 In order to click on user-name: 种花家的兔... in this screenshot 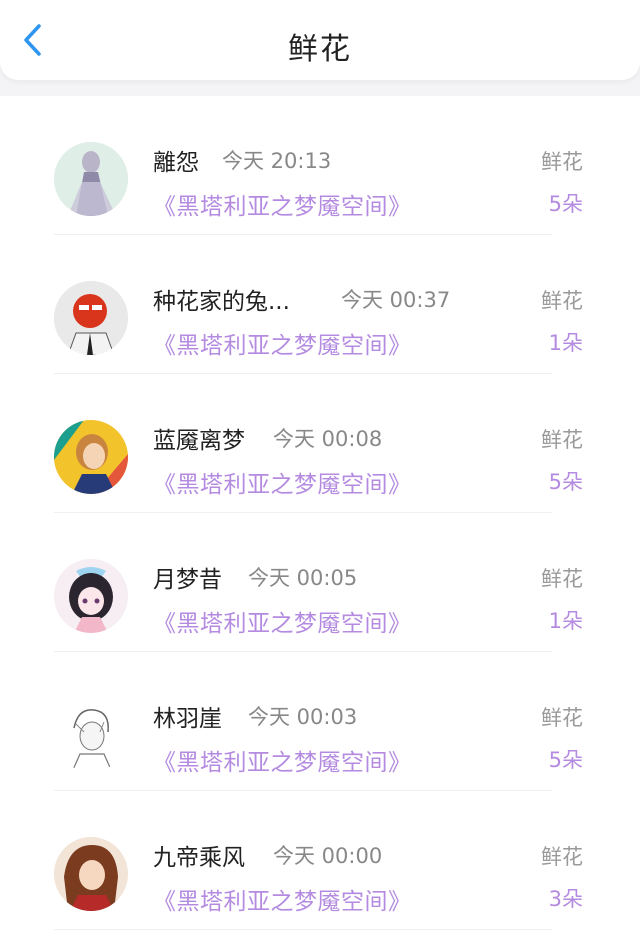, I will do `click(221, 302)`.